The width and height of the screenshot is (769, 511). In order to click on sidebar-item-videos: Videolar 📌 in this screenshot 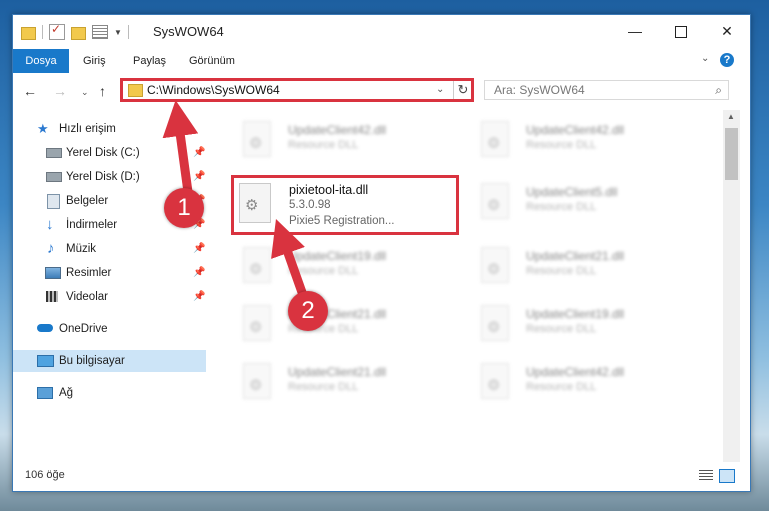, I will do `click(109, 297)`.